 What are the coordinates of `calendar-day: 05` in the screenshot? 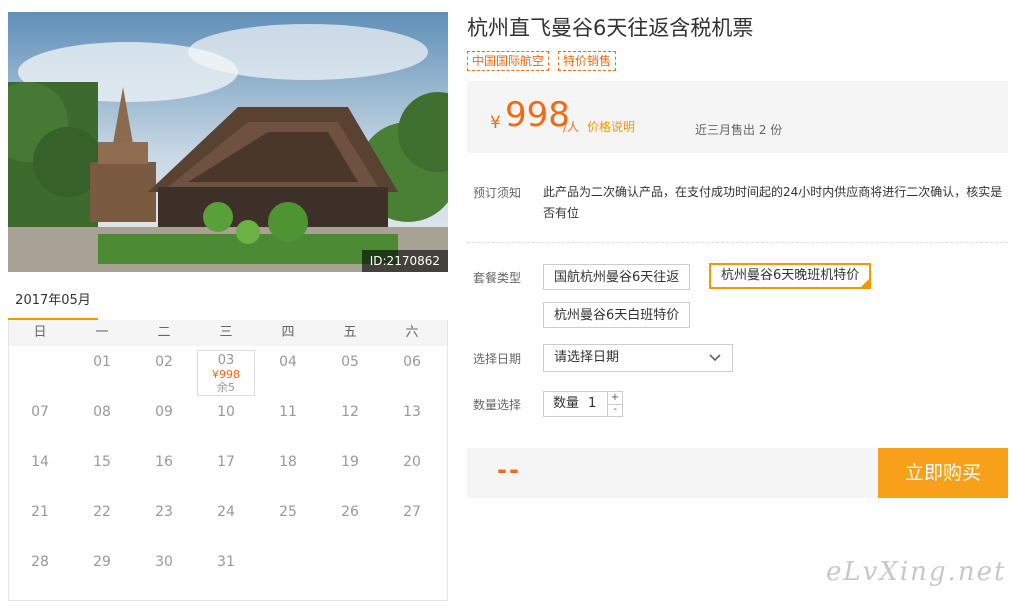 It's located at (350, 362).